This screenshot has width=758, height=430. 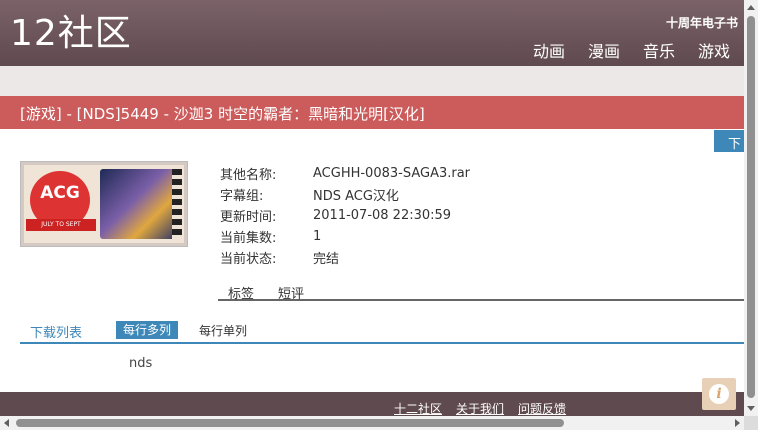 I want to click on info-button: i, so click(x=719, y=394).